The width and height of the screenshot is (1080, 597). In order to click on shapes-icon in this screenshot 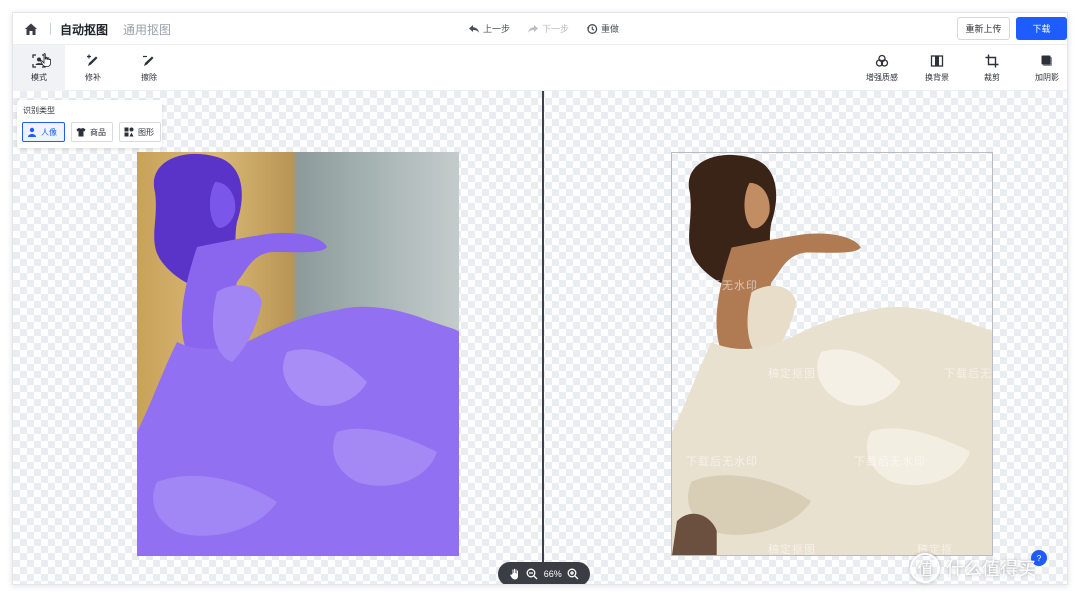, I will do `click(129, 132)`.